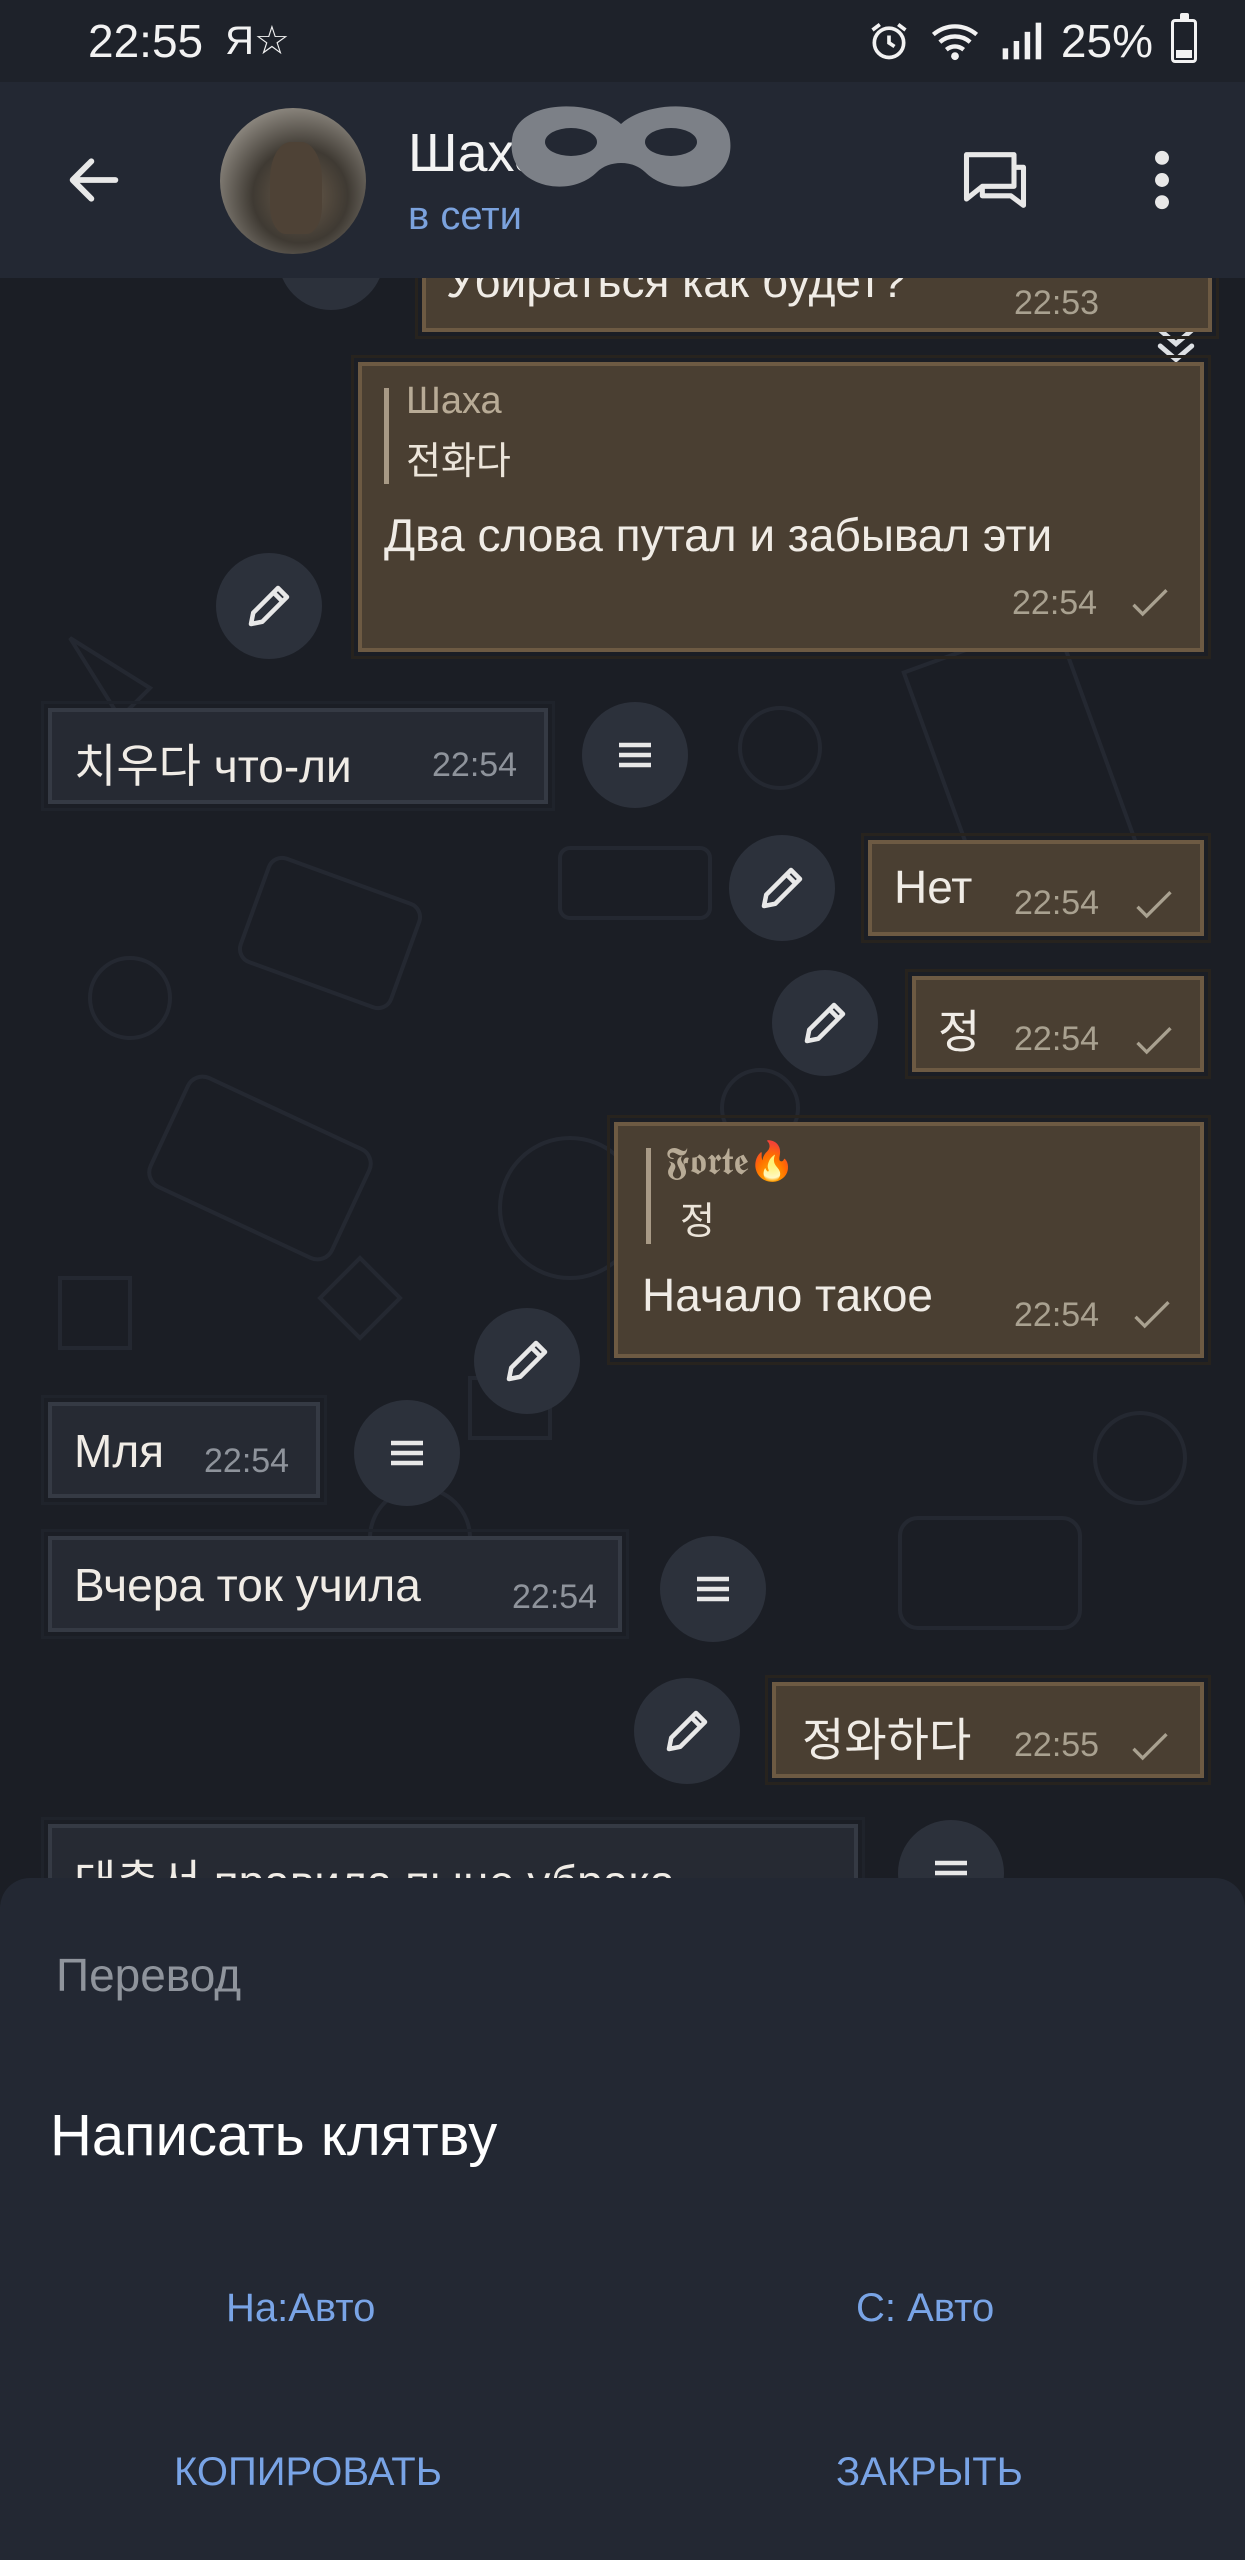  I want to click on message-bubble: Вчера ток учила 22:54, so click(335, 1584).